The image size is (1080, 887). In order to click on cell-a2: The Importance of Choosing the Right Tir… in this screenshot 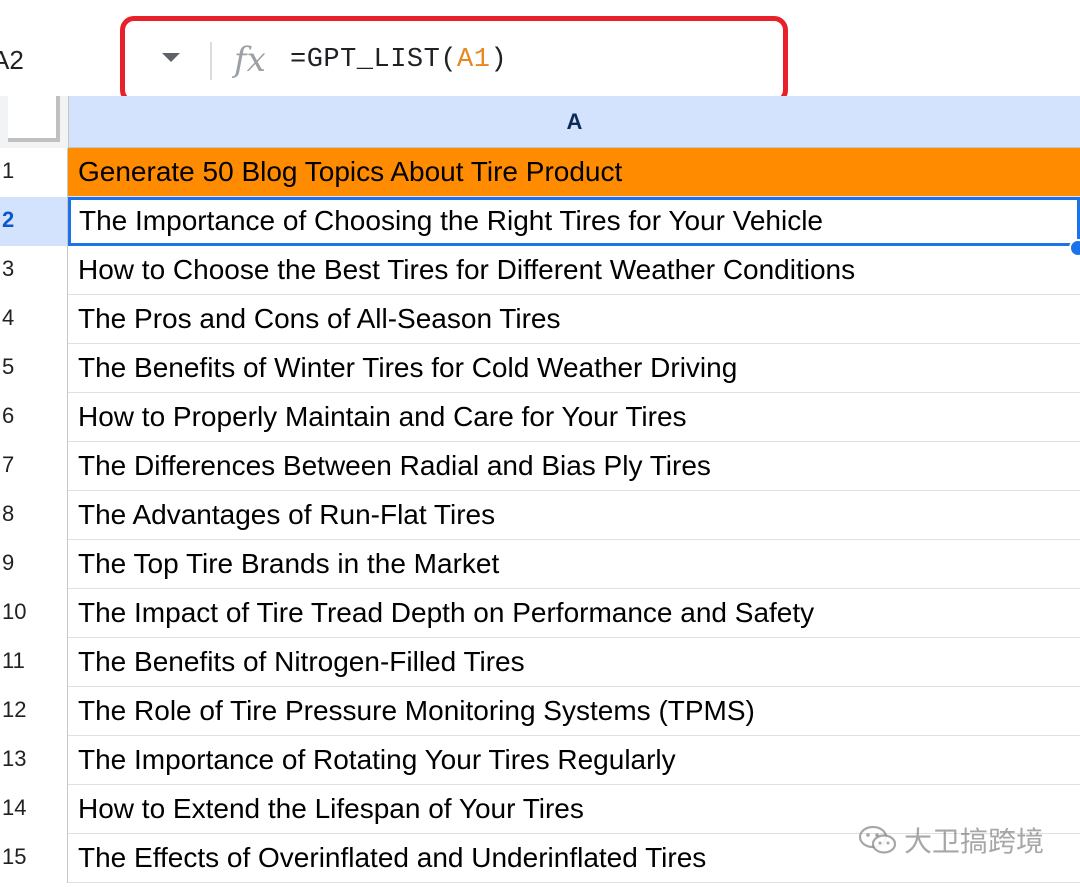, I will do `click(574, 221)`.